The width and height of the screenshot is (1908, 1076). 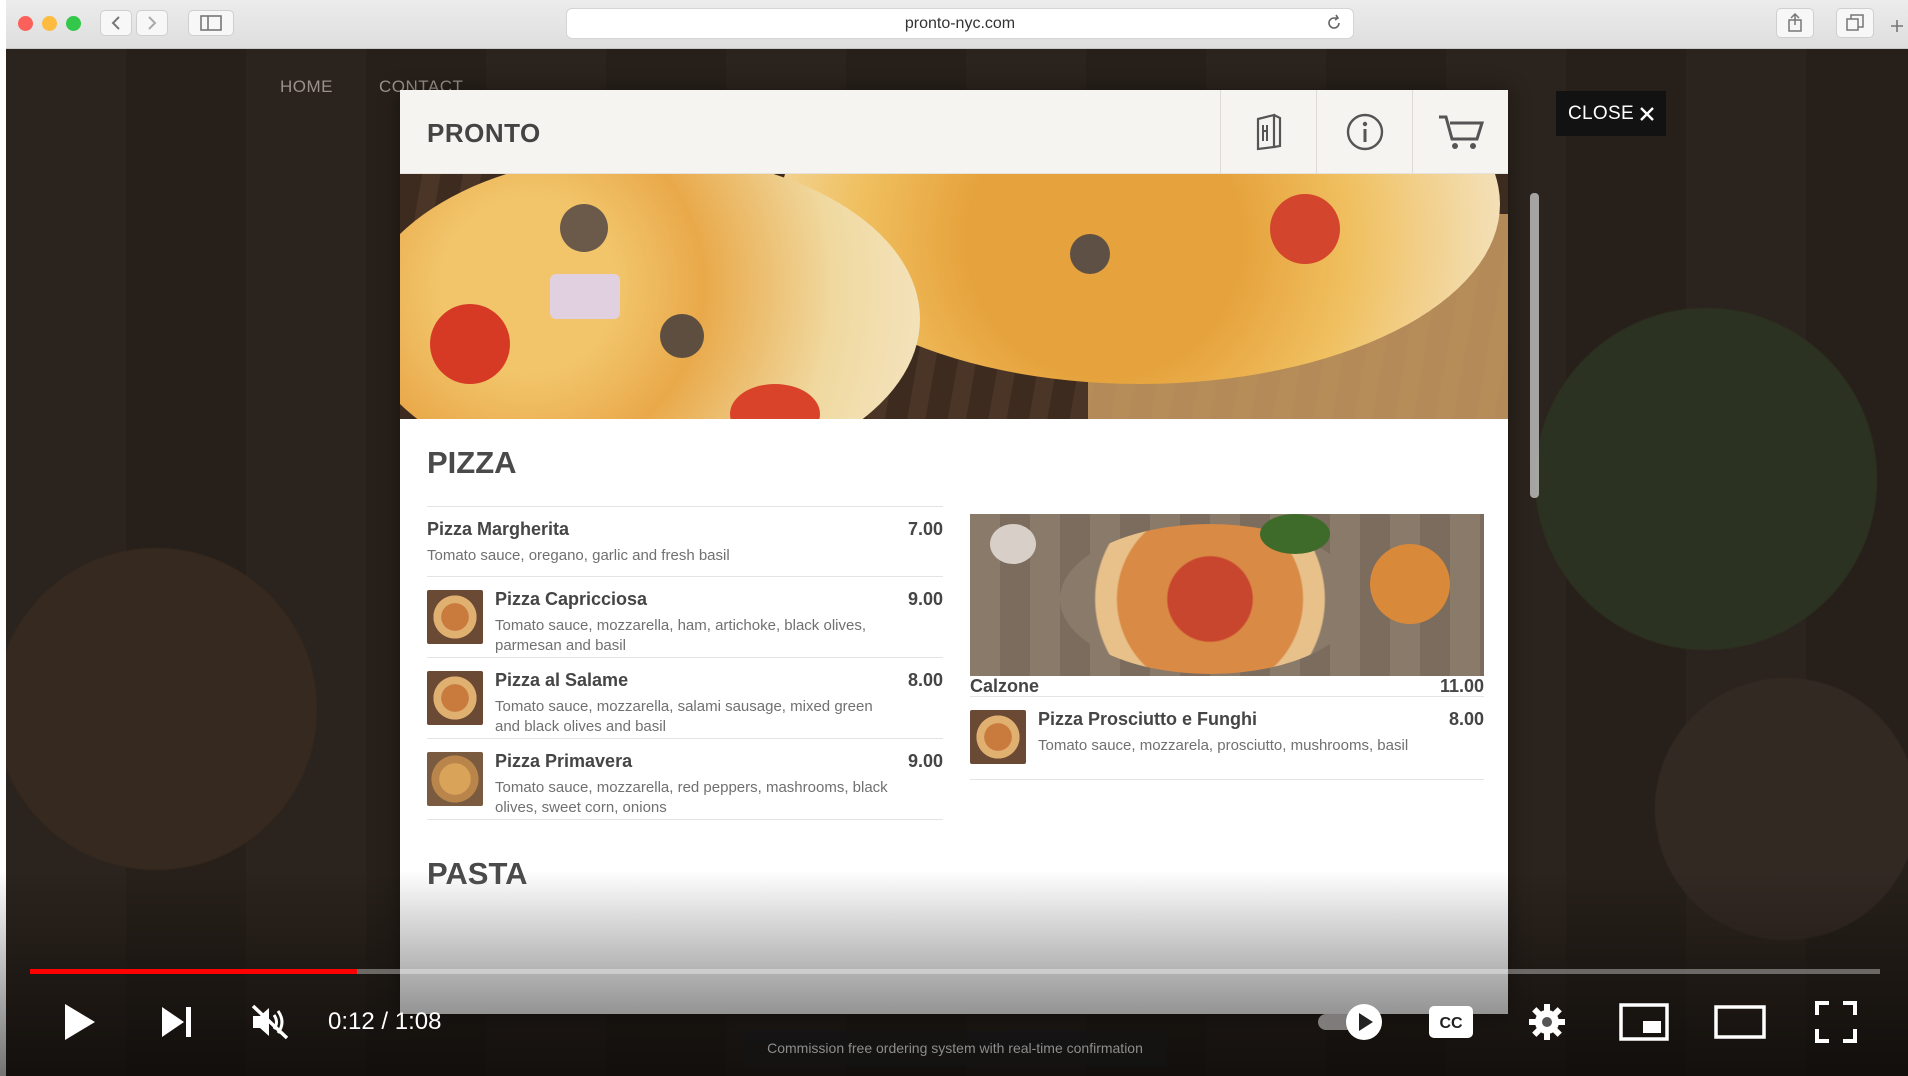 I want to click on miniplayer-button, so click(x=1644, y=1022).